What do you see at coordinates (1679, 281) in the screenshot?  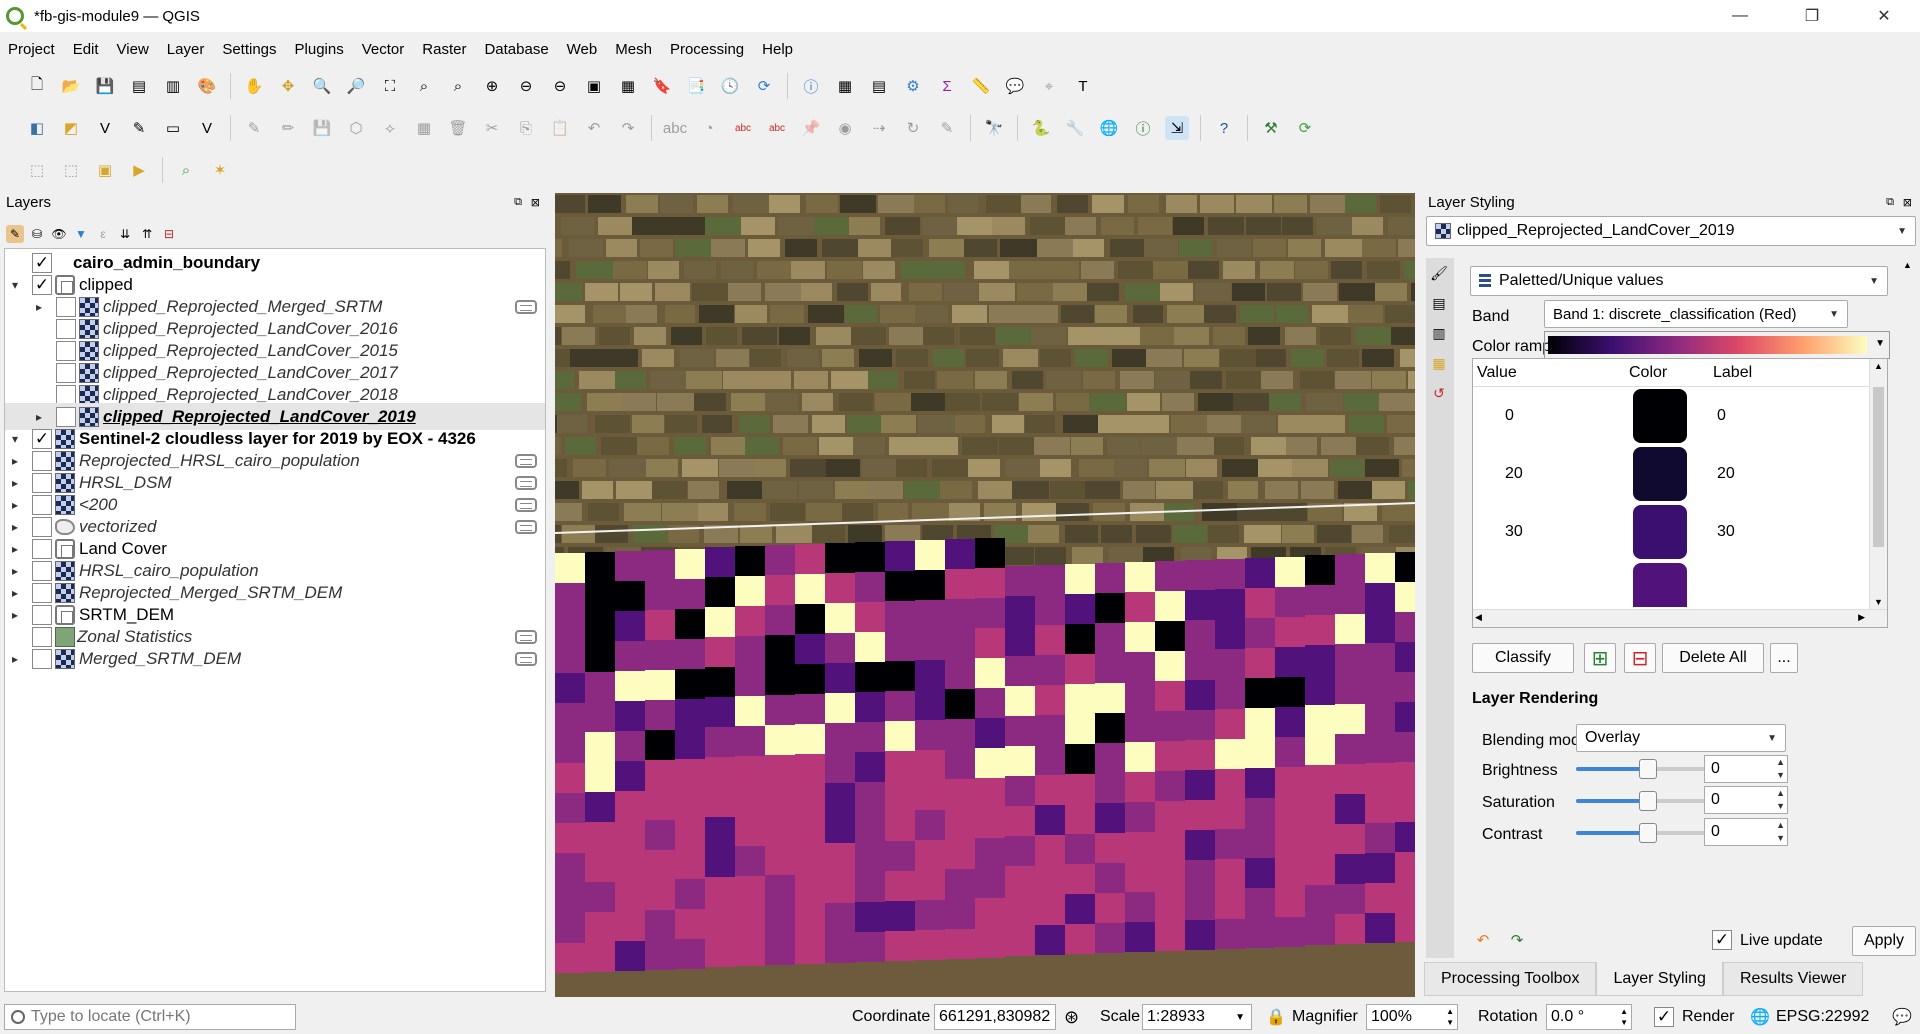 I see `renderer-type-combo: Paletted/Unique values ▼` at bounding box center [1679, 281].